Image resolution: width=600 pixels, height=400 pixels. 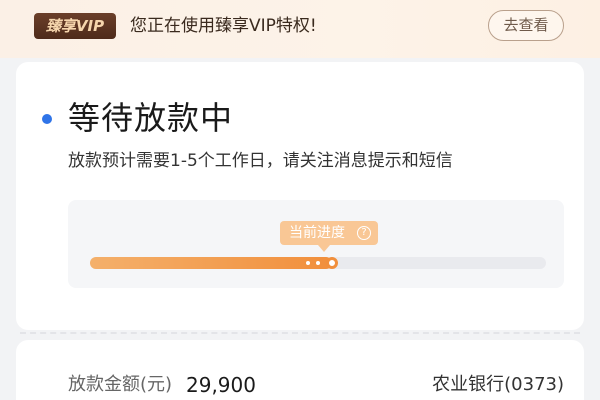 I want to click on view-vip-button: 去查看, so click(x=526, y=25).